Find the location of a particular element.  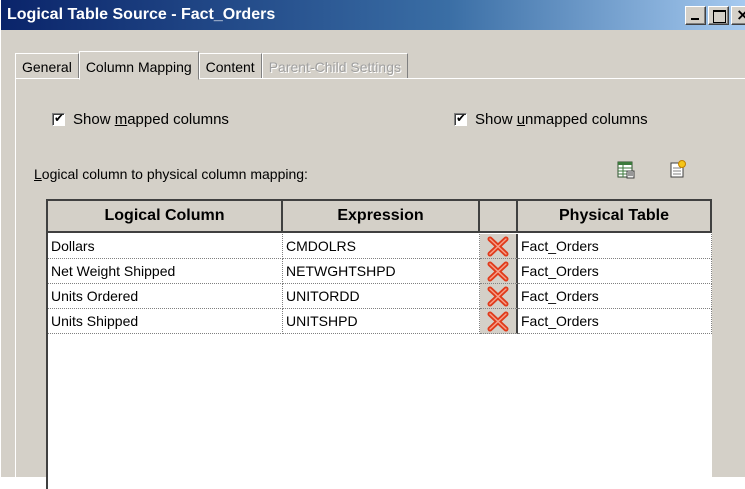

expression-cell: UNITORDD is located at coordinates (381, 296).